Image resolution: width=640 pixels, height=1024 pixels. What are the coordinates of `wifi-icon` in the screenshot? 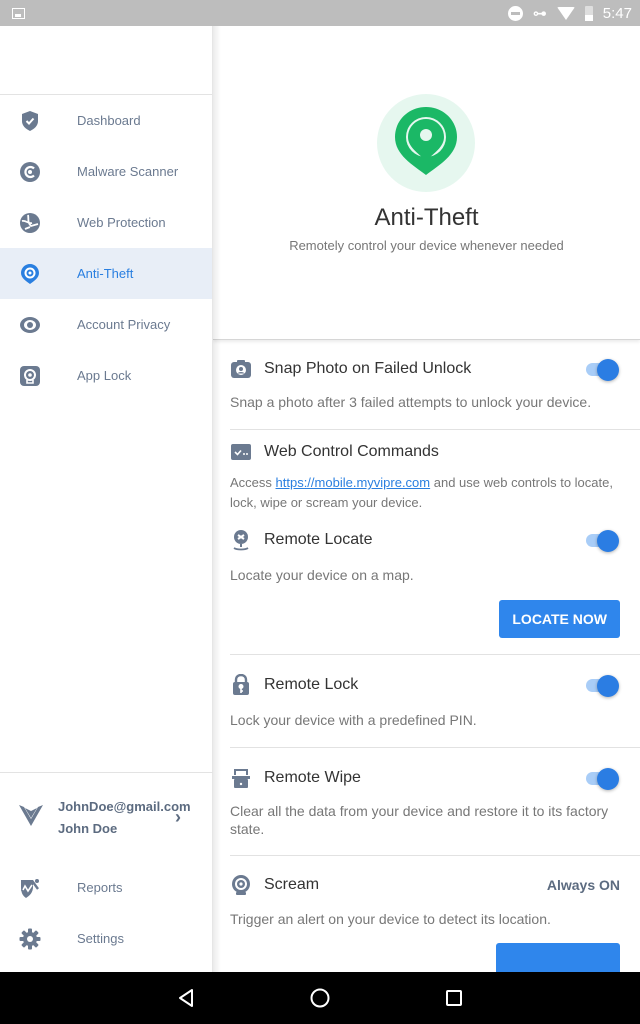 It's located at (565, 13).